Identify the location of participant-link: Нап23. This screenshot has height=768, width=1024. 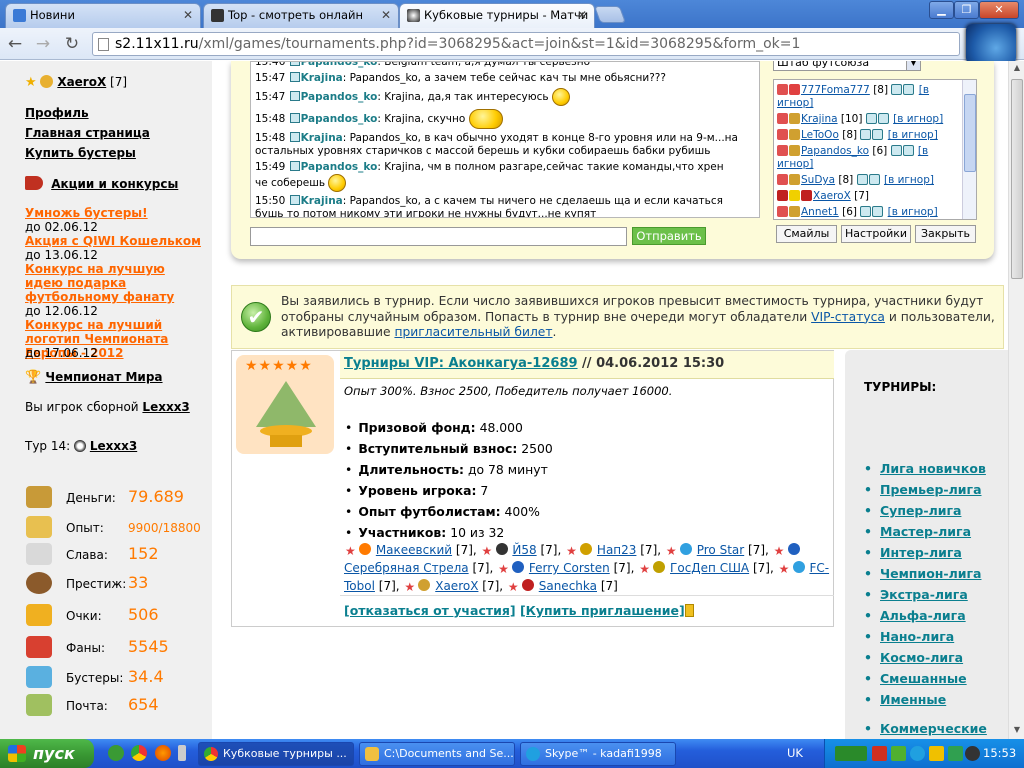
(617, 550).